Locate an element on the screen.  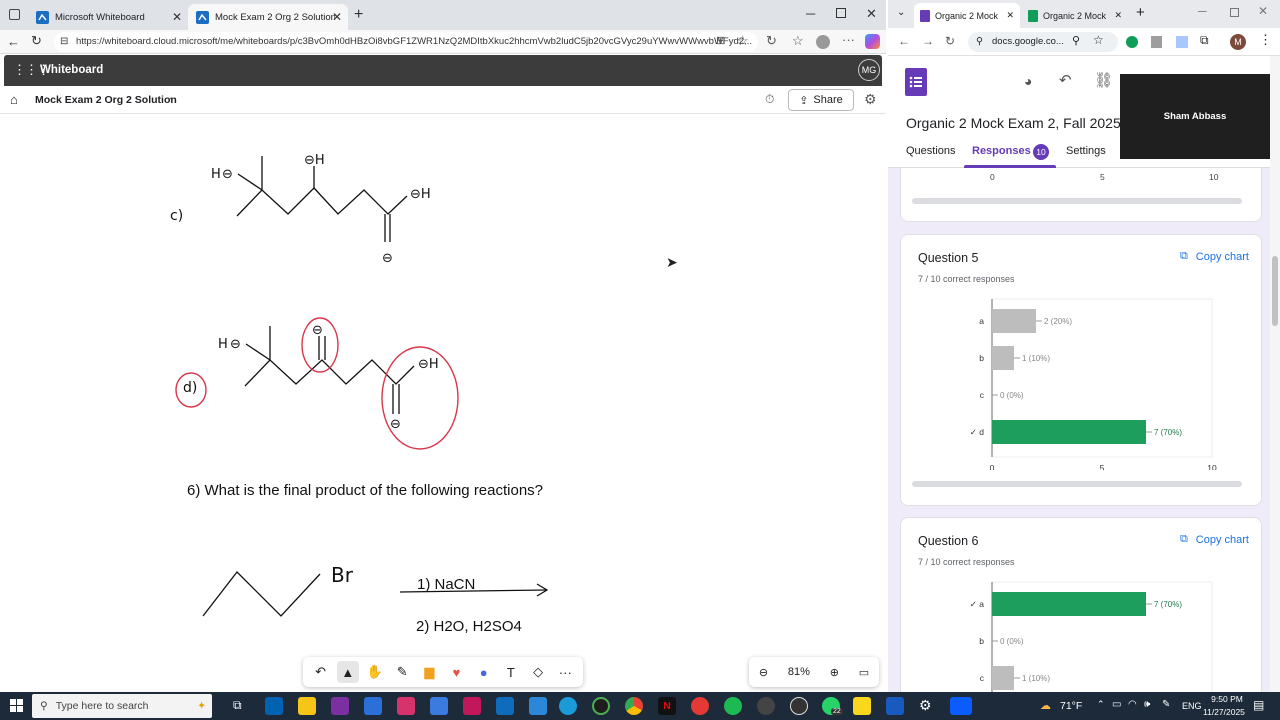
spotify-icon is located at coordinates (733, 706).